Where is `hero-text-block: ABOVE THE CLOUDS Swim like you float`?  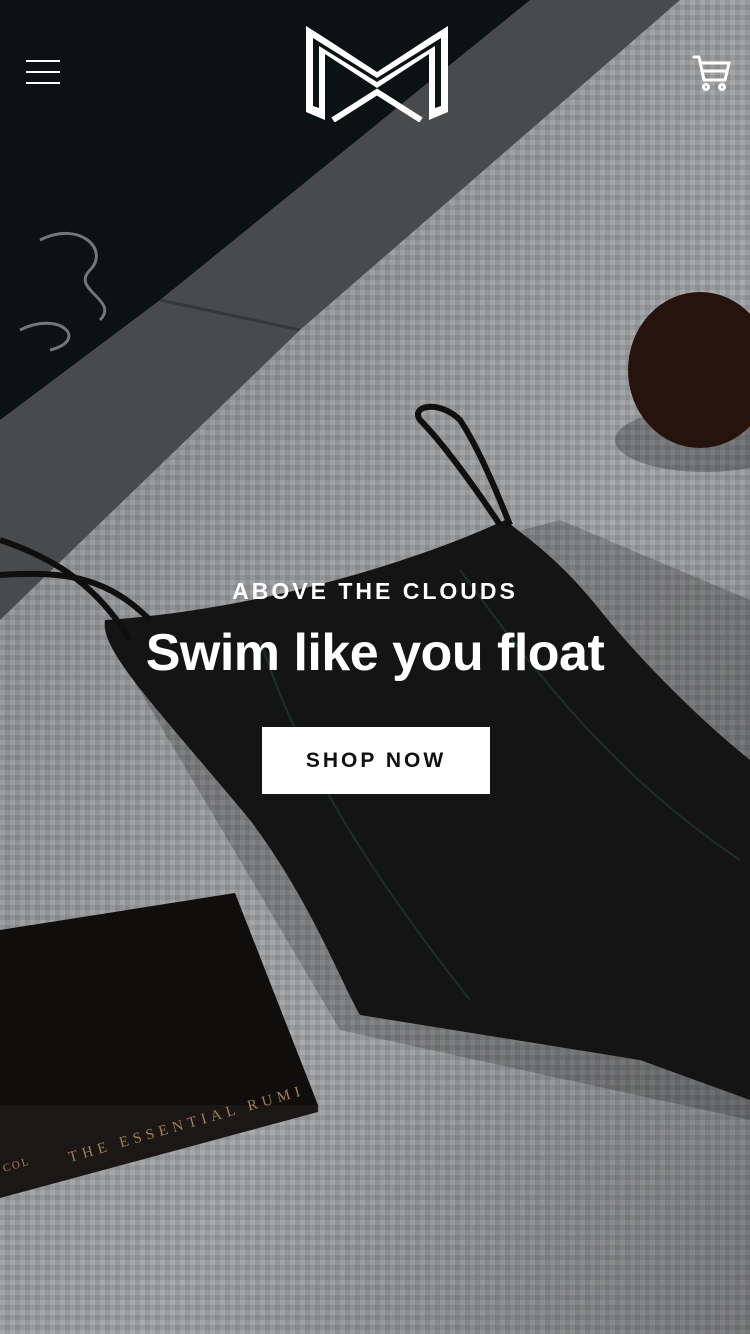
hero-text-block: ABOVE THE CLOUDS Swim like you float is located at coordinates (375, 630).